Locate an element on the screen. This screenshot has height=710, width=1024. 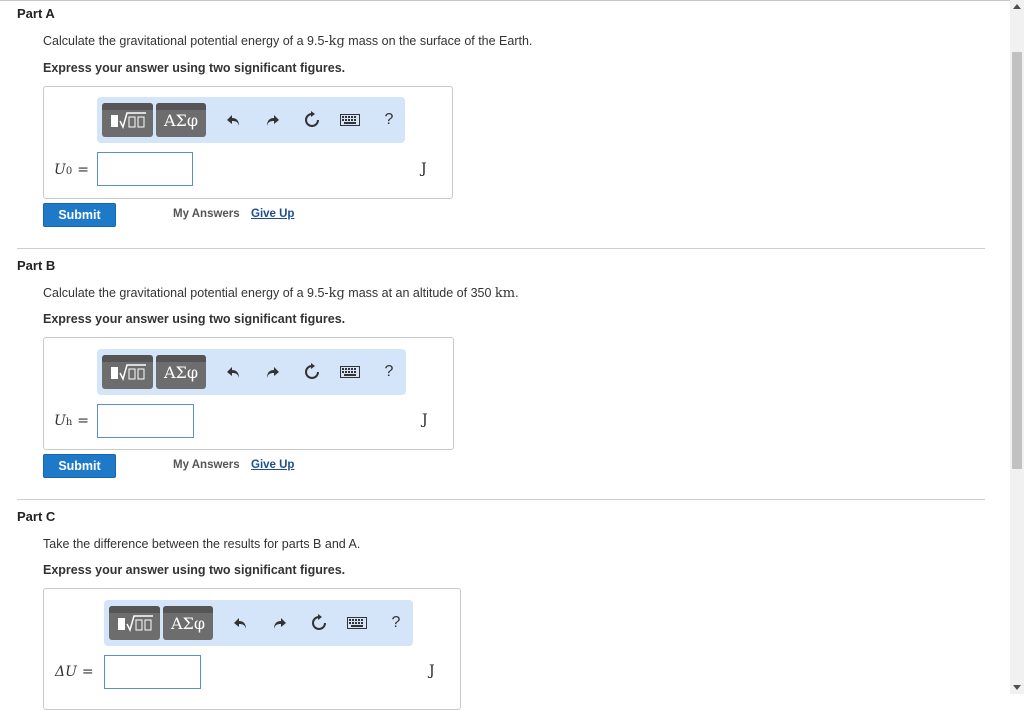
part-b-answer-box: ΑΣφ ? Uh = J is located at coordinates (248, 393).